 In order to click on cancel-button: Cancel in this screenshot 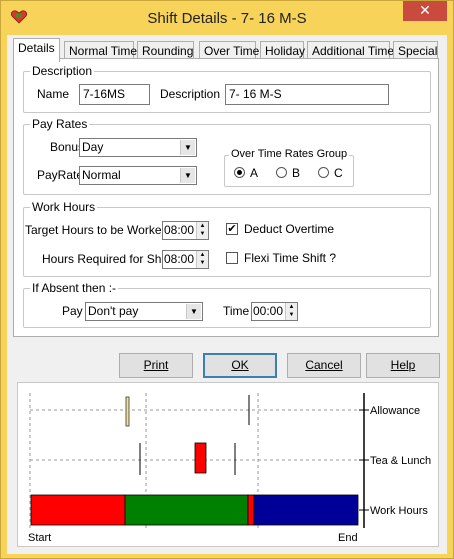, I will do `click(324, 365)`.